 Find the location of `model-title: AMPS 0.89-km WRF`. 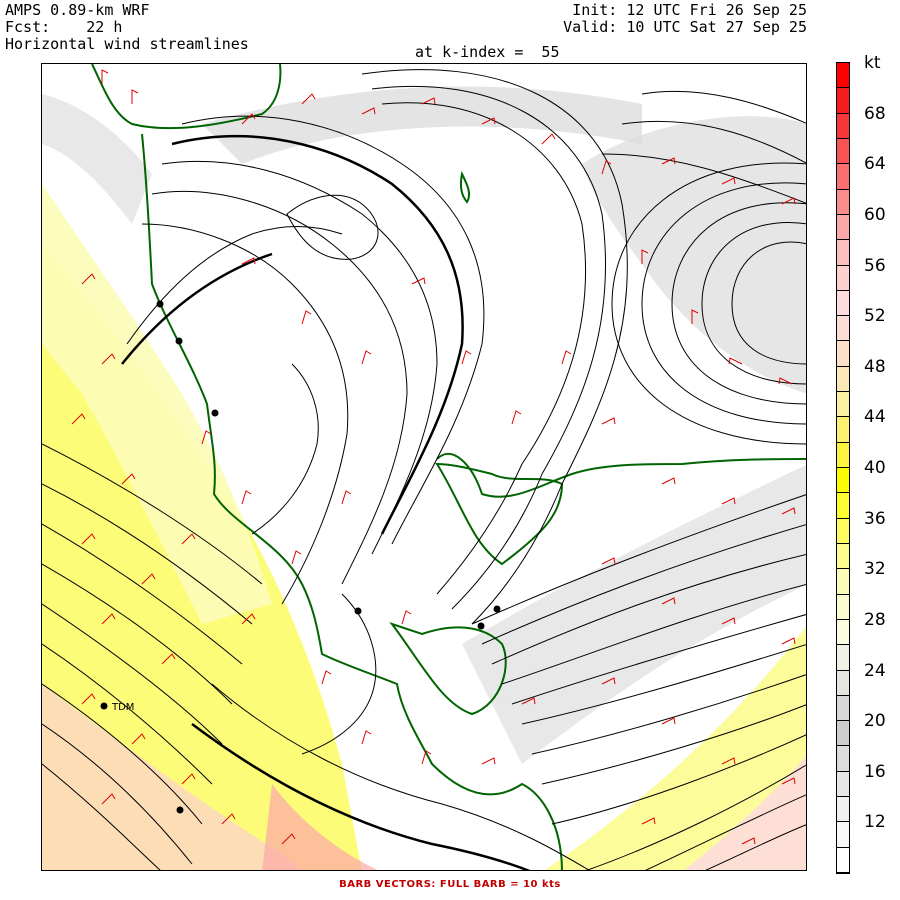

model-title: AMPS 0.89-km WRF is located at coordinates (77, 10).